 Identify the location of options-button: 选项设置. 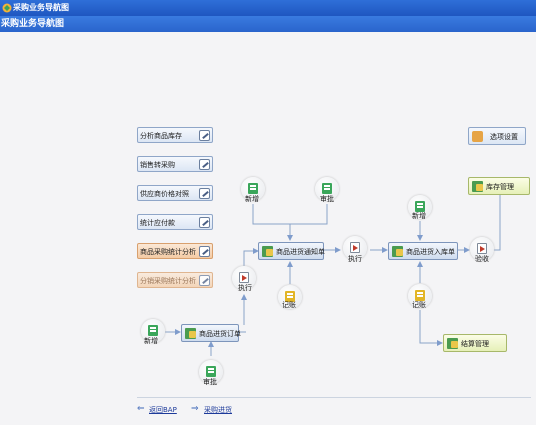
(497, 136).